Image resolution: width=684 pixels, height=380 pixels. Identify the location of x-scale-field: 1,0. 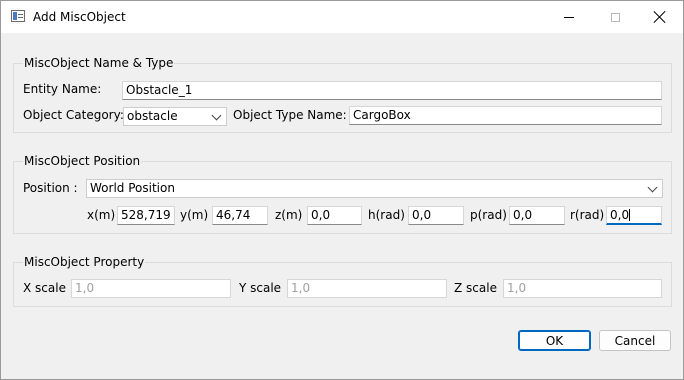
(151, 288).